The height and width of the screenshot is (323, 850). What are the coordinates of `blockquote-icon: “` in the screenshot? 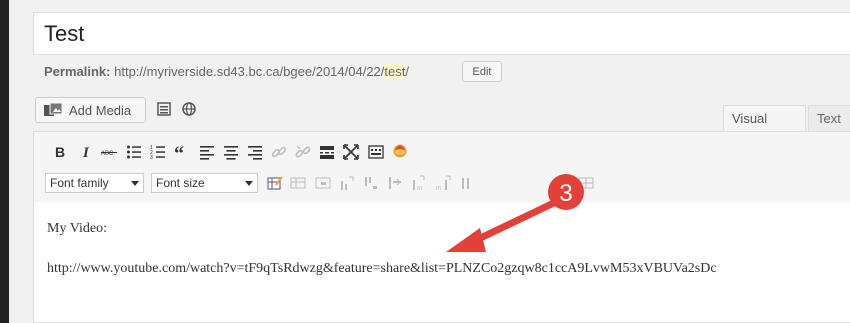 It's located at (182, 152).